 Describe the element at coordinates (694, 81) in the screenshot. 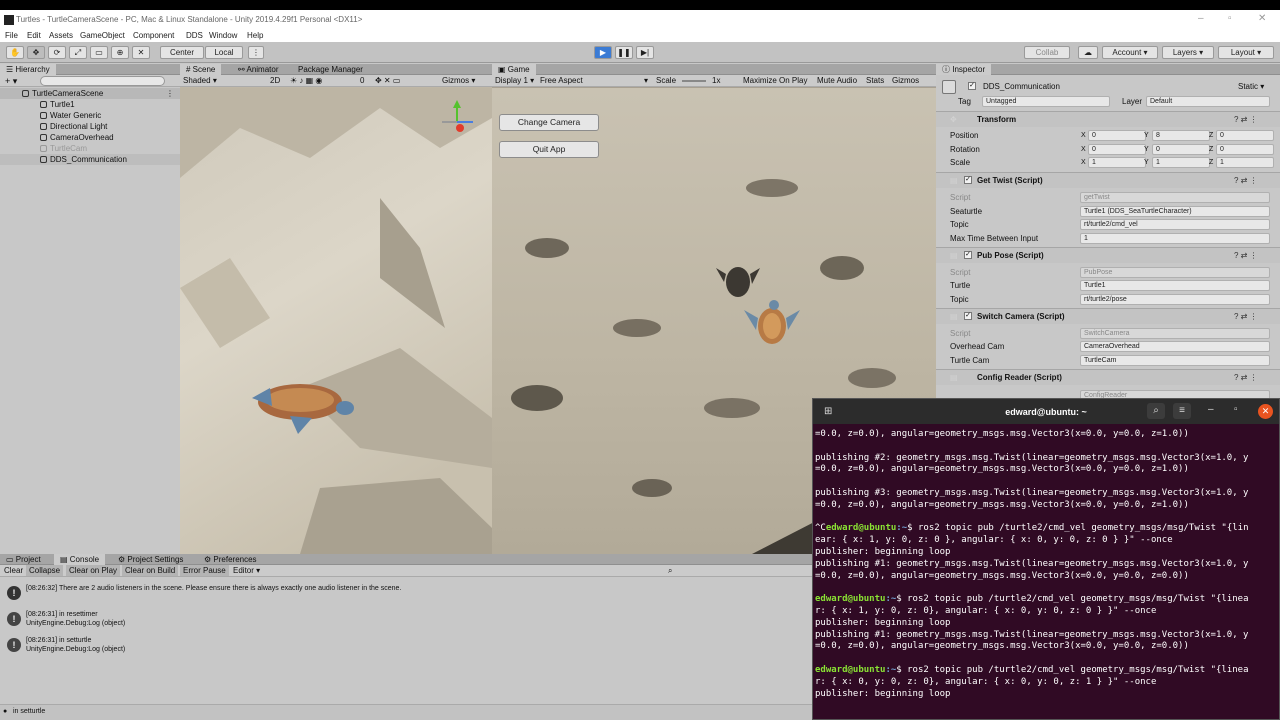

I see `scale-slider` at that location.